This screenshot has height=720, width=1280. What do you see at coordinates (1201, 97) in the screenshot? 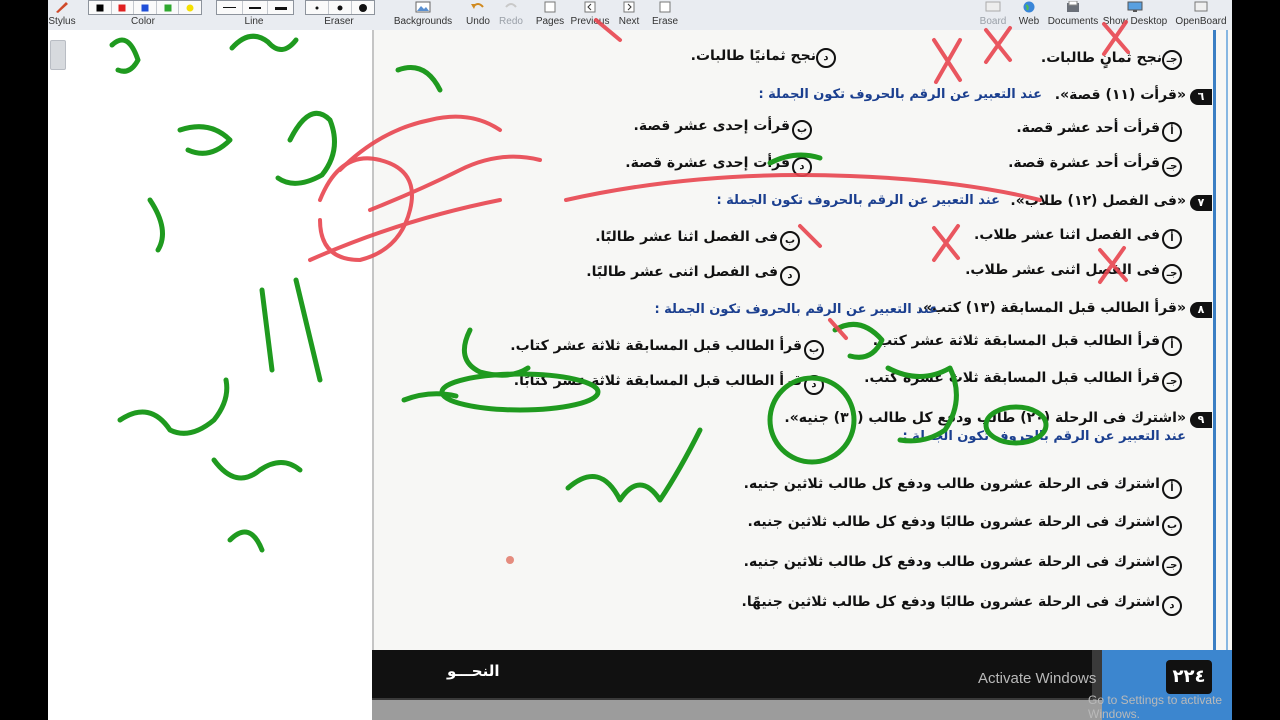
I see `question-number-6: ٦` at bounding box center [1201, 97].